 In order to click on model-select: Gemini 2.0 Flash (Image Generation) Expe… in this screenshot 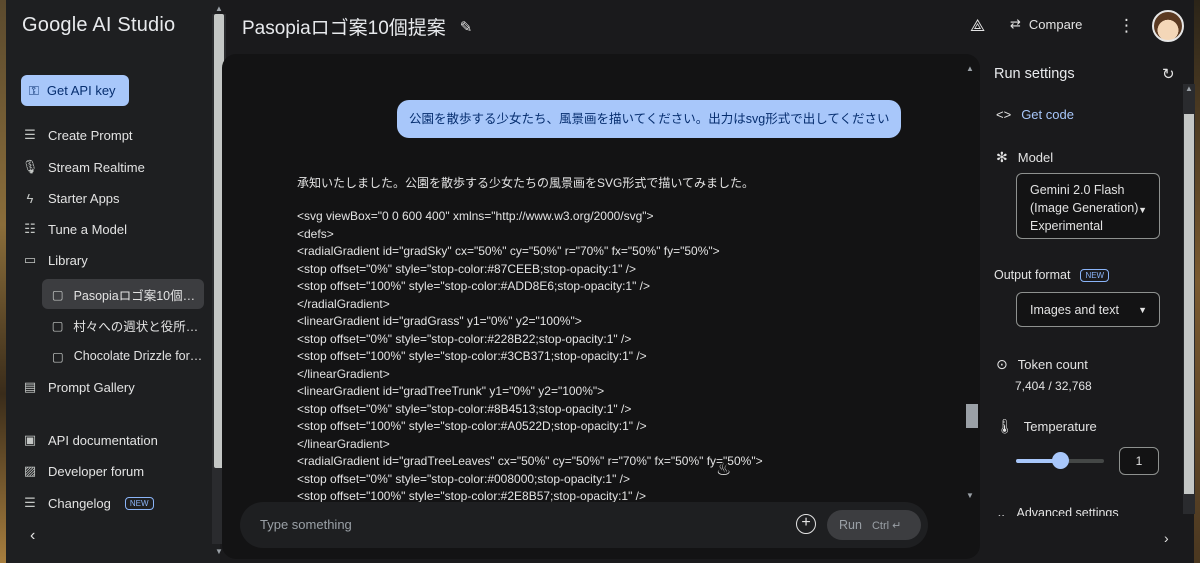, I will do `click(1088, 206)`.